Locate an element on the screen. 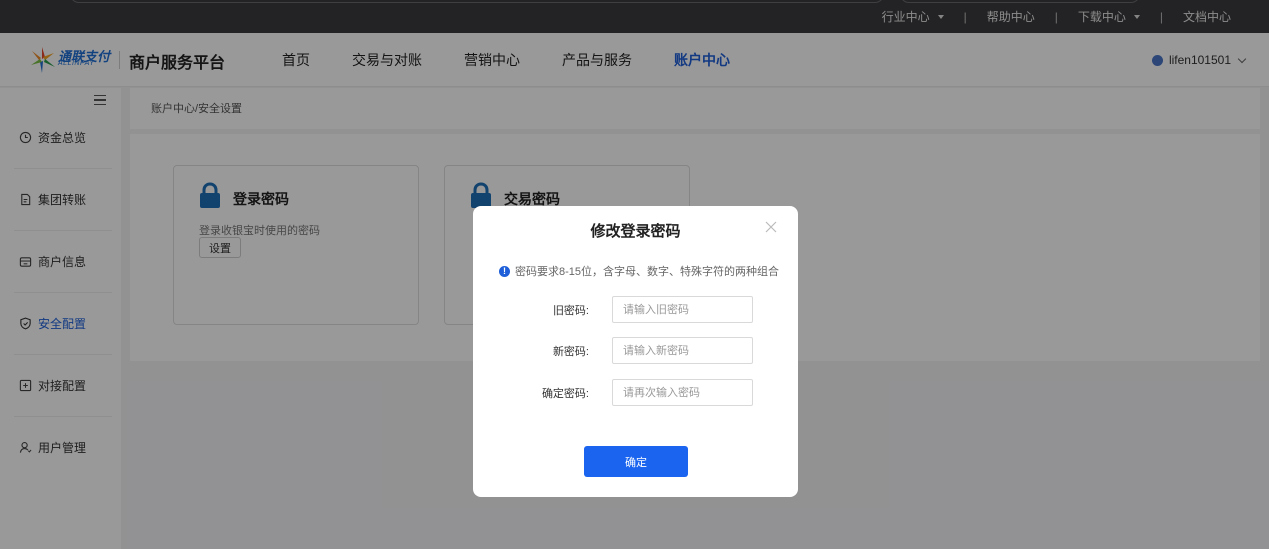  new-password-input is located at coordinates (682, 350).